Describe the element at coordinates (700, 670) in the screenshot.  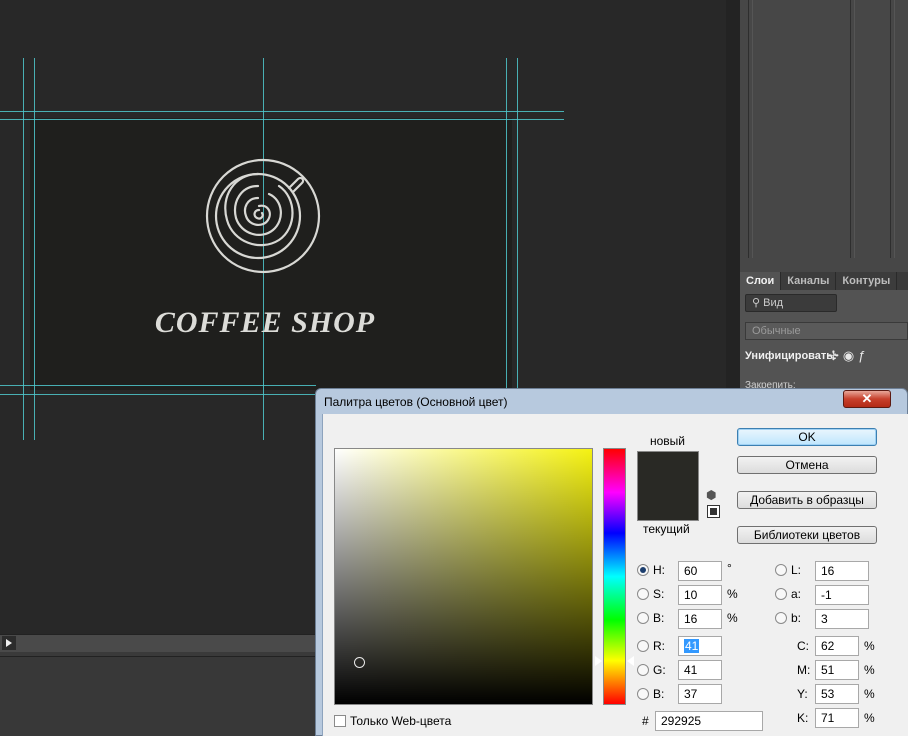
I see `green-input: 41` at that location.